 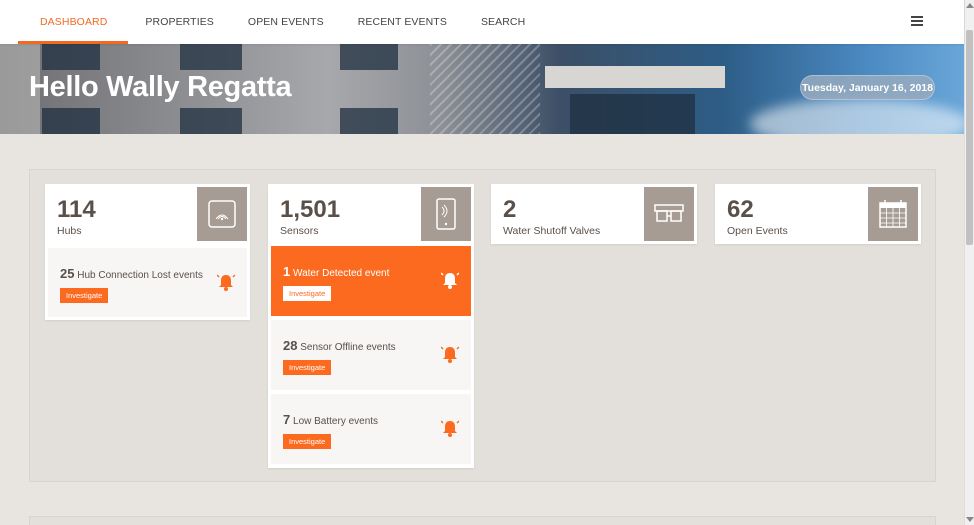 What do you see at coordinates (552, 231) in the screenshot?
I see `valves-label: Water Shutoff Valves` at bounding box center [552, 231].